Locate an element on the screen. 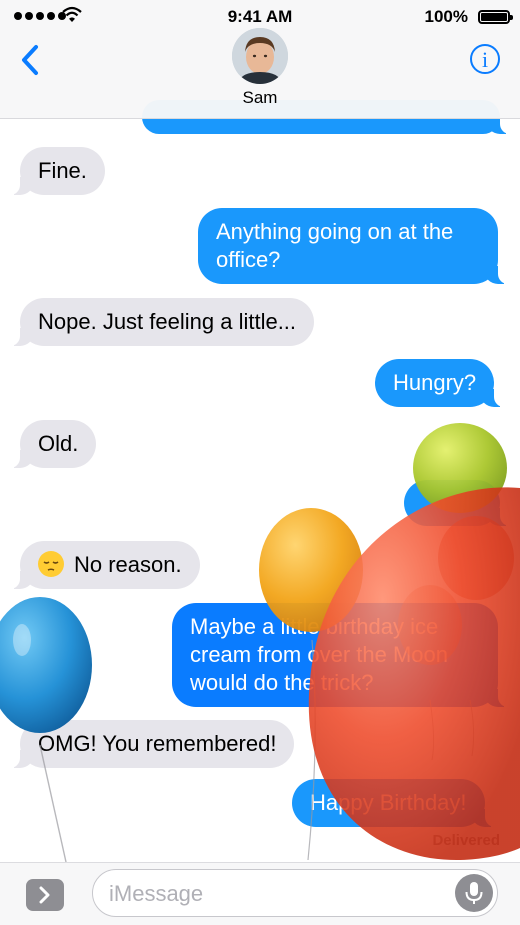  message-bubble-outgoing: Anything going on at the office? is located at coordinates (353, 246).